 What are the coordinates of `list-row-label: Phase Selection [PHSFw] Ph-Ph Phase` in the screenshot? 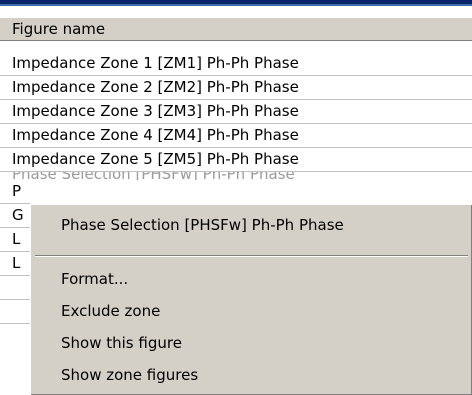 It's located at (153, 176).